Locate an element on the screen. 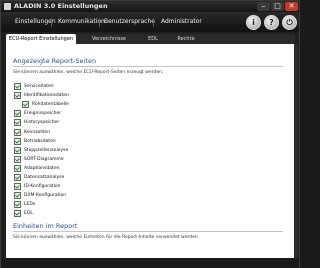  info-button: i is located at coordinates (253, 22).